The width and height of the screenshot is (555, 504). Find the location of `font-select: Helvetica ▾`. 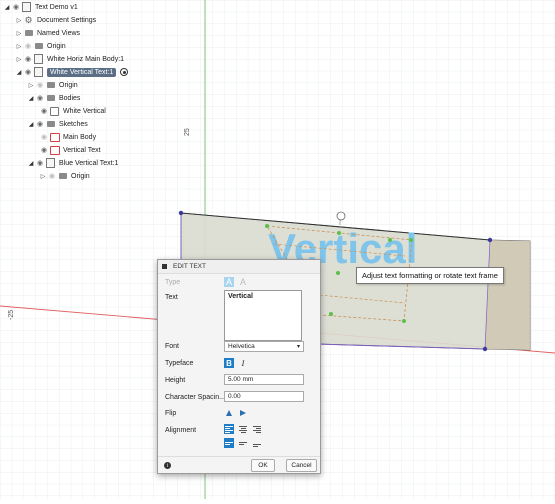

font-select: Helvetica ▾ is located at coordinates (264, 346).